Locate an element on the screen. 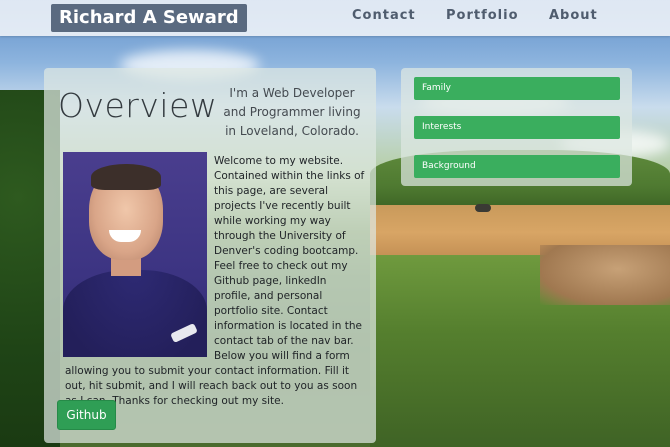  sandbank is located at coordinates (605, 275).